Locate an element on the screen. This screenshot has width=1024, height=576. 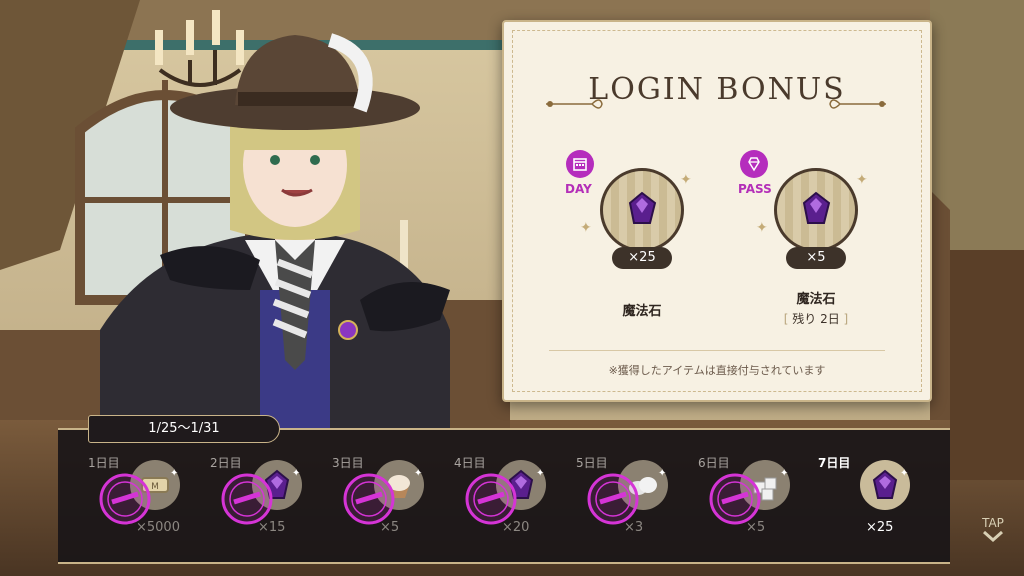
day-tag: DAY is located at coordinates (578, 189).